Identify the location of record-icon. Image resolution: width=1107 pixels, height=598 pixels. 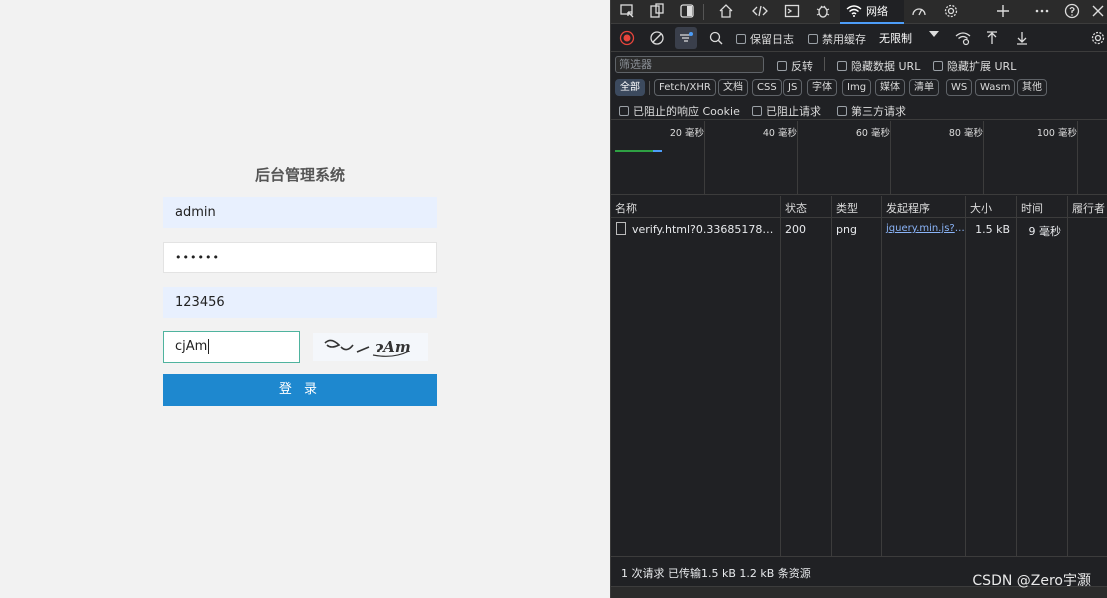
(627, 38).